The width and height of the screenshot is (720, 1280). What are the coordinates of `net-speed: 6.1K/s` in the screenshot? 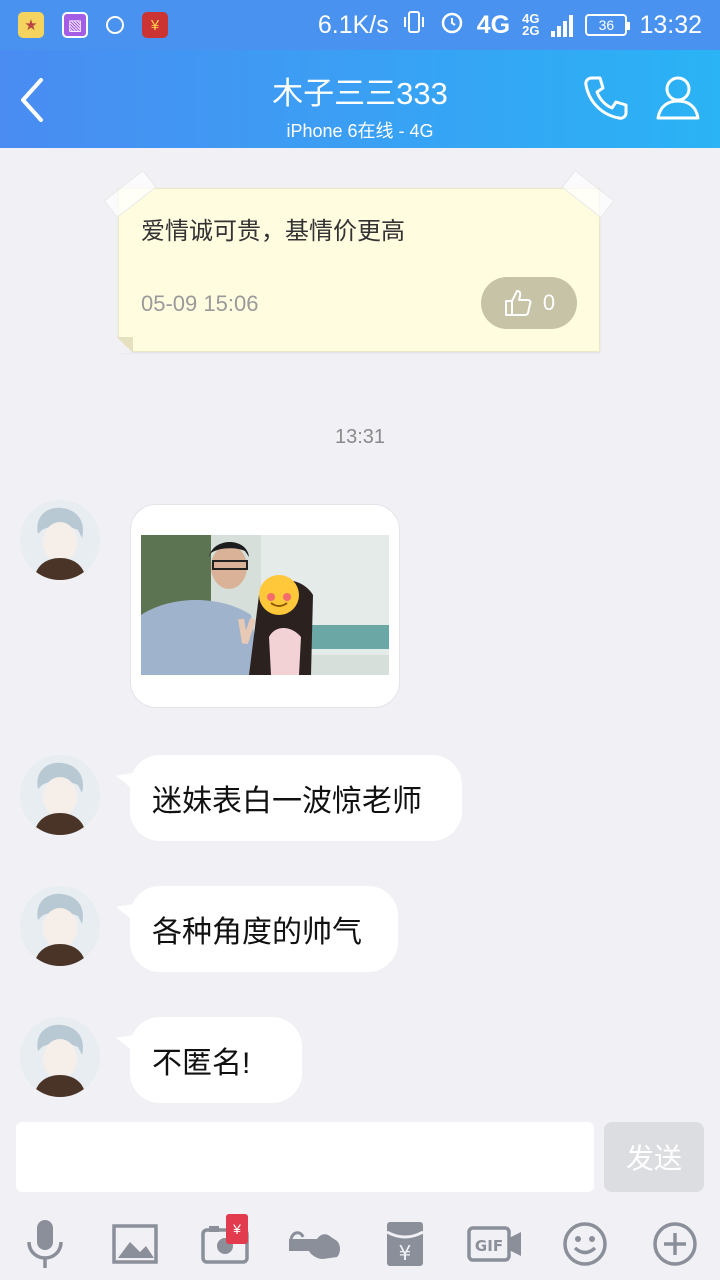 It's located at (353, 24).